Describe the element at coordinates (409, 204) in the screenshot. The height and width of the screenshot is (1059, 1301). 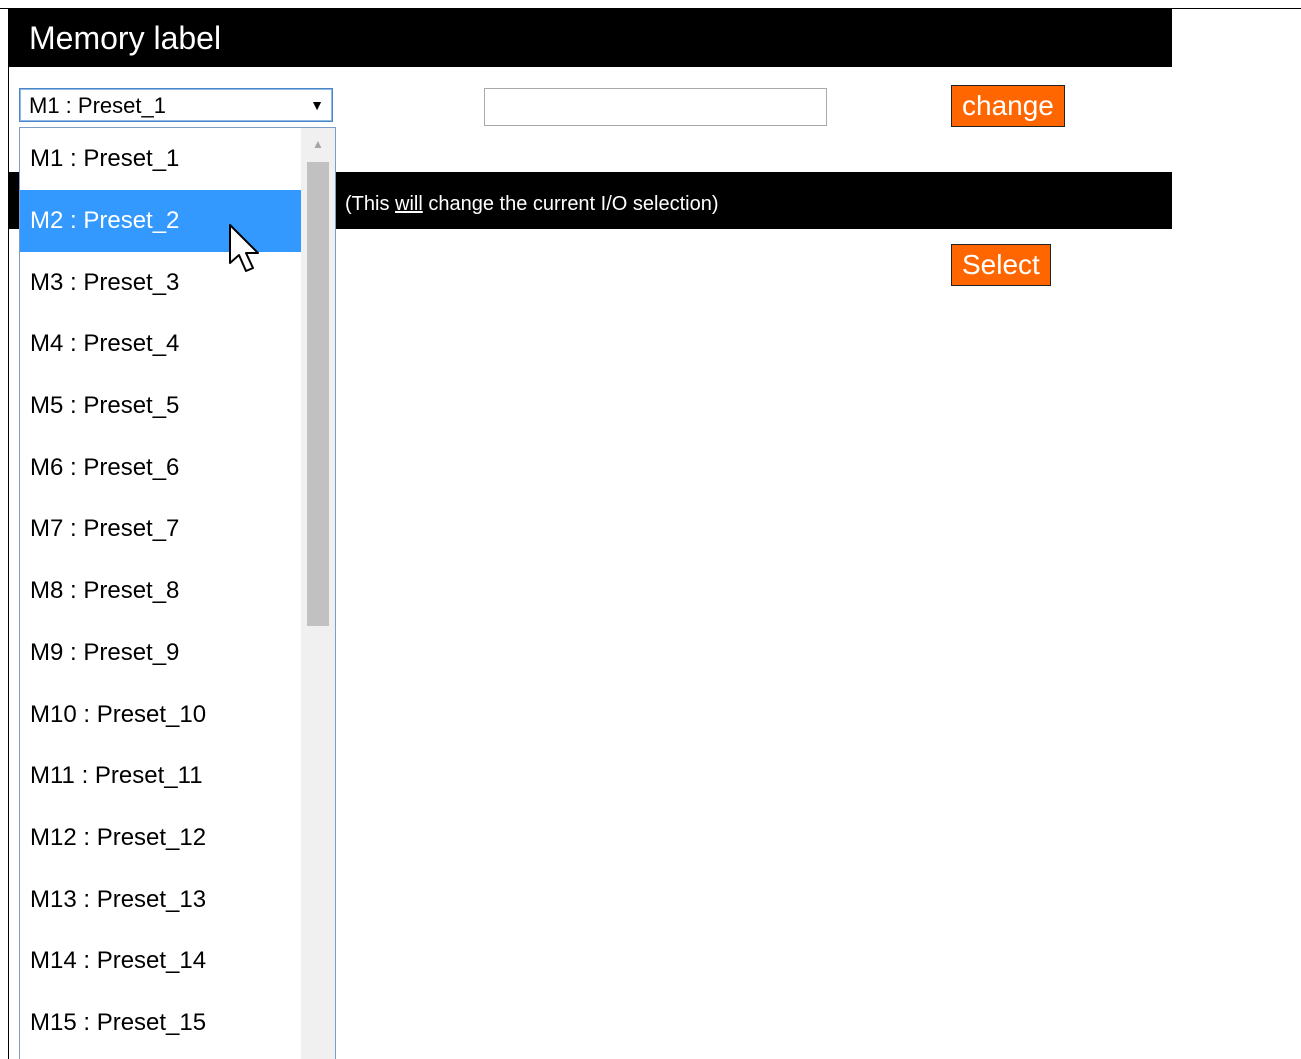
I see `note-emphasis: will` at that location.